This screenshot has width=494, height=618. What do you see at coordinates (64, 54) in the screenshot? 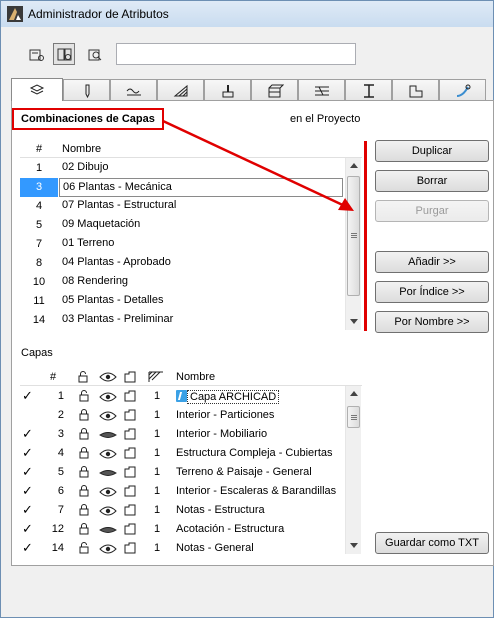
I see `list-search-view-button` at bounding box center [64, 54].